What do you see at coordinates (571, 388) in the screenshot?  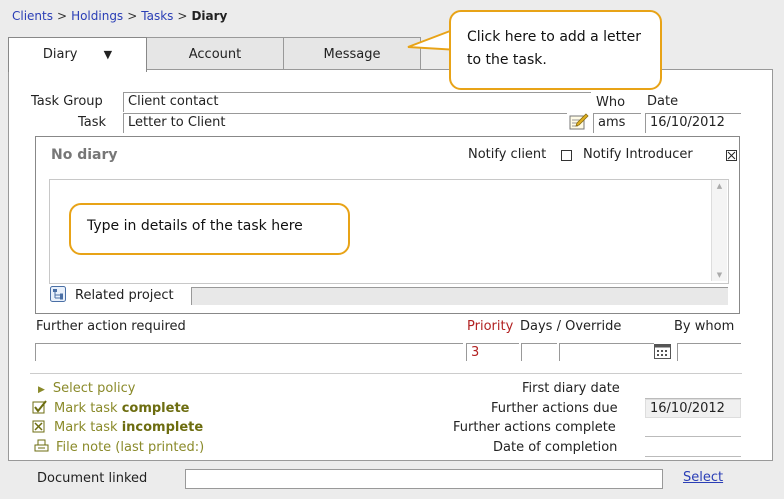 I see `first-diary-date-label: First diary date` at bounding box center [571, 388].